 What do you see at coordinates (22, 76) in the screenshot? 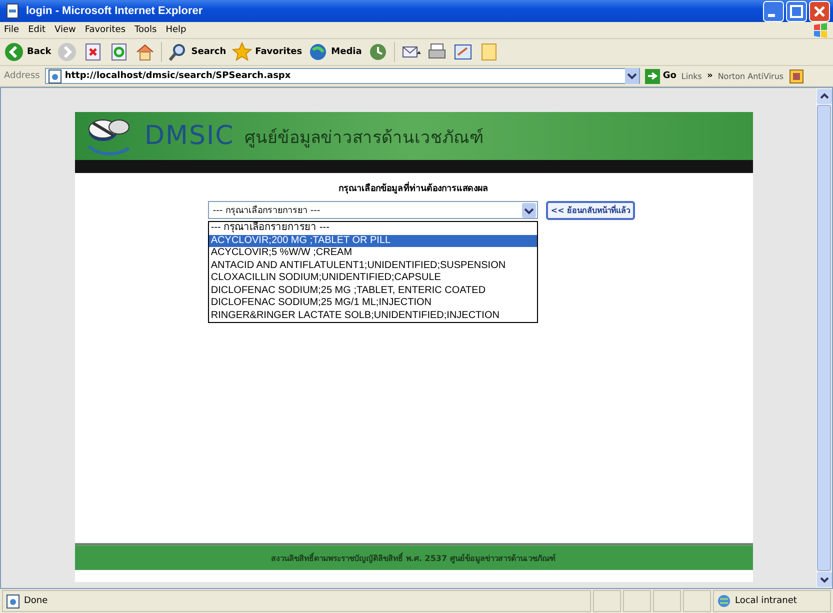
I see `address-label: Address` at bounding box center [22, 76].